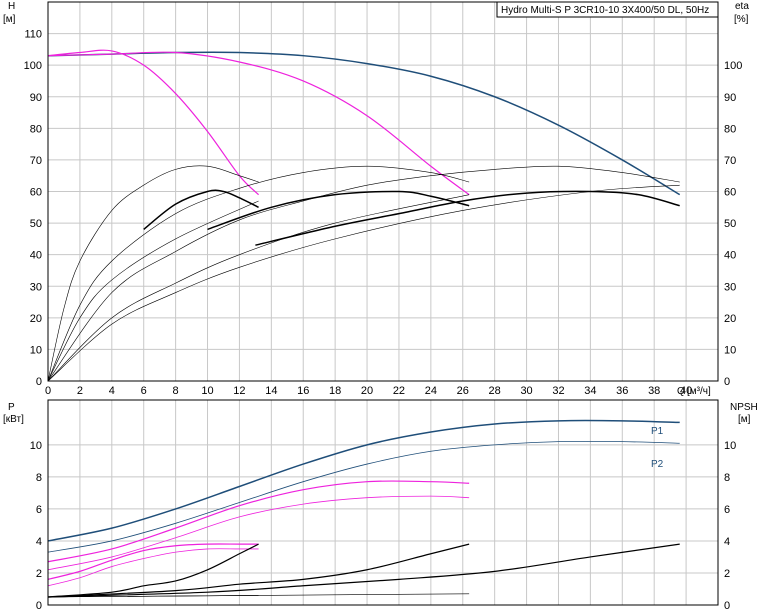 Image resolution: width=774 pixels, height=611 pixels. What do you see at coordinates (730, 161) in the screenshot?
I see `upper-right-tick-label: 70` at bounding box center [730, 161].